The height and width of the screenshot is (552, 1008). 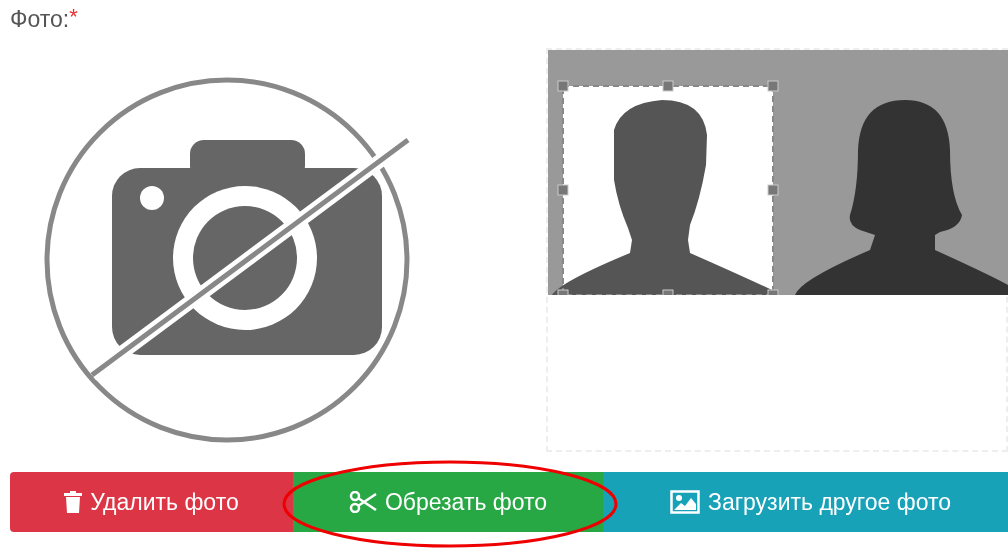 What do you see at coordinates (685, 502) in the screenshot?
I see `image-icon` at bounding box center [685, 502].